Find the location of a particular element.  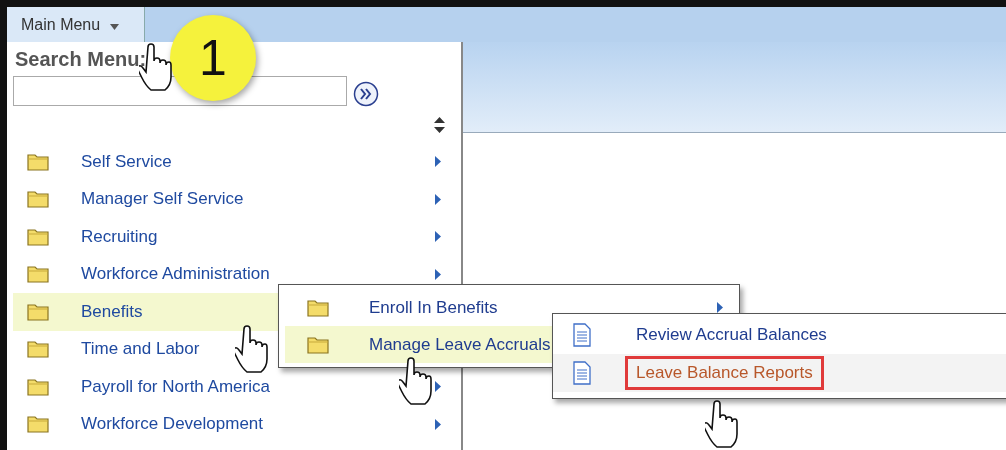

search-go-icon is located at coordinates (366, 94).